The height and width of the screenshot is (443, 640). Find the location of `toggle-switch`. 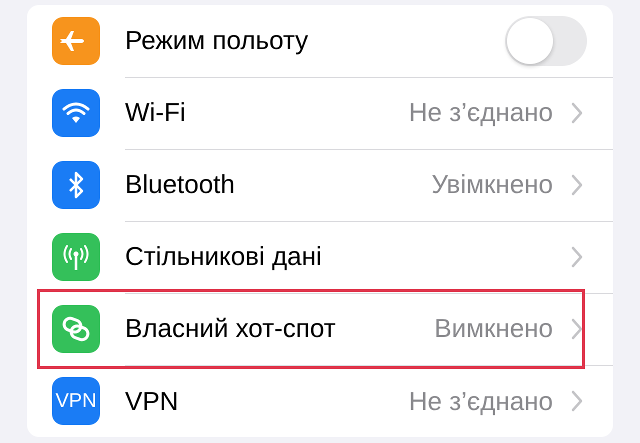

toggle-switch is located at coordinates (546, 41).